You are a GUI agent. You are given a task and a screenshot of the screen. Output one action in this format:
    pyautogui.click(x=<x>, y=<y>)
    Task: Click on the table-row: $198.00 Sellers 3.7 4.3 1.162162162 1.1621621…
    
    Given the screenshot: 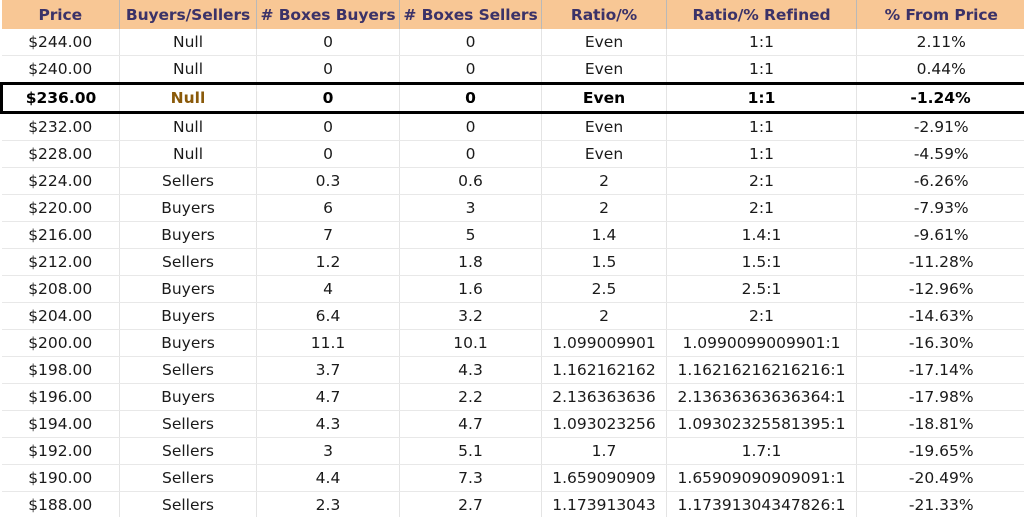 What is the action you would take?
    pyautogui.click(x=512, y=370)
    